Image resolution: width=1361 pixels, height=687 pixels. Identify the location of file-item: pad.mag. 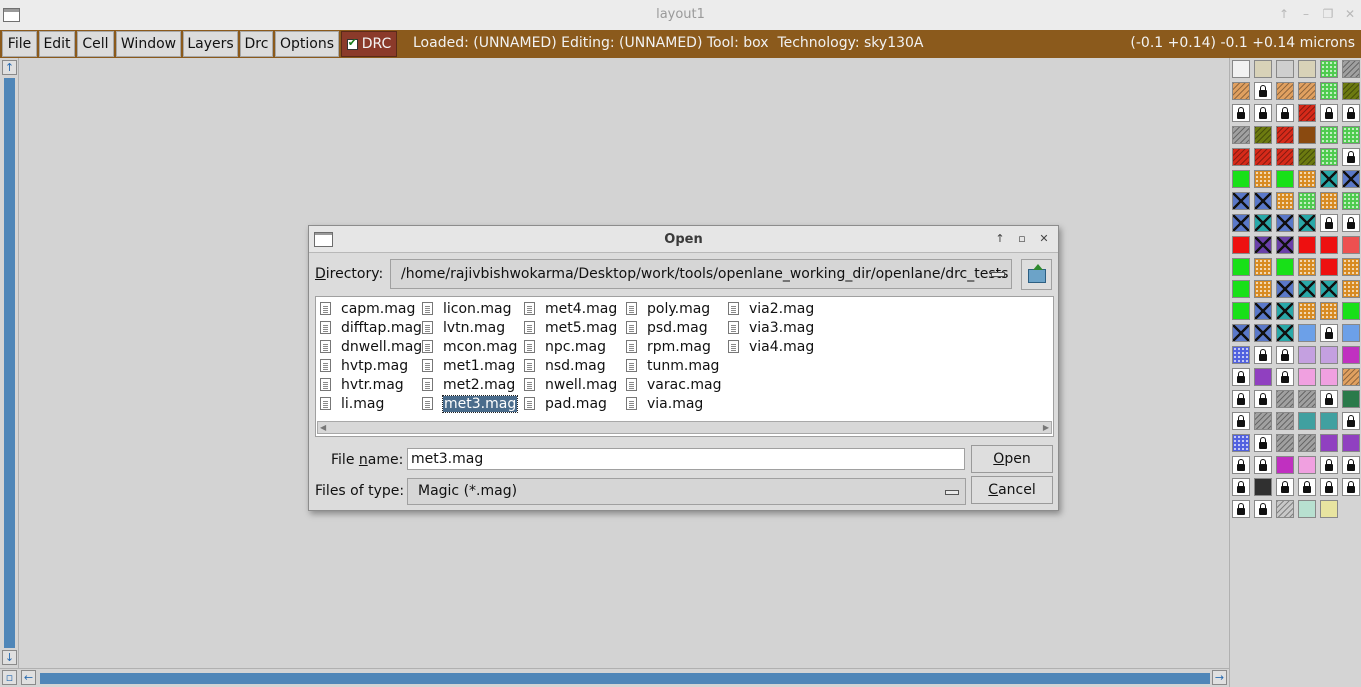
(565, 403).